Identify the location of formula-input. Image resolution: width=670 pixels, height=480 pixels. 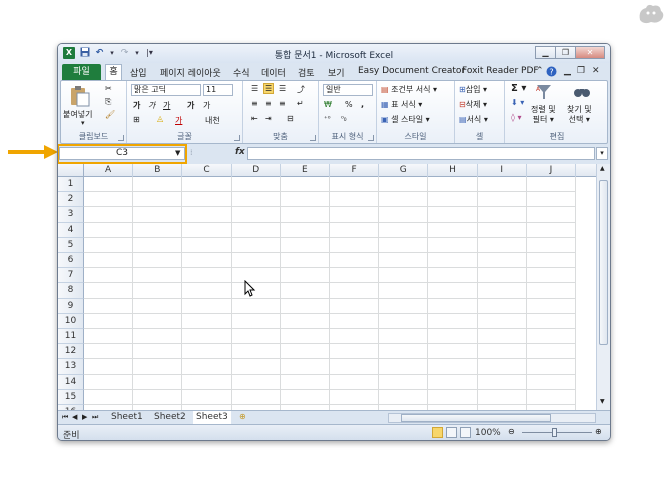
(421, 153).